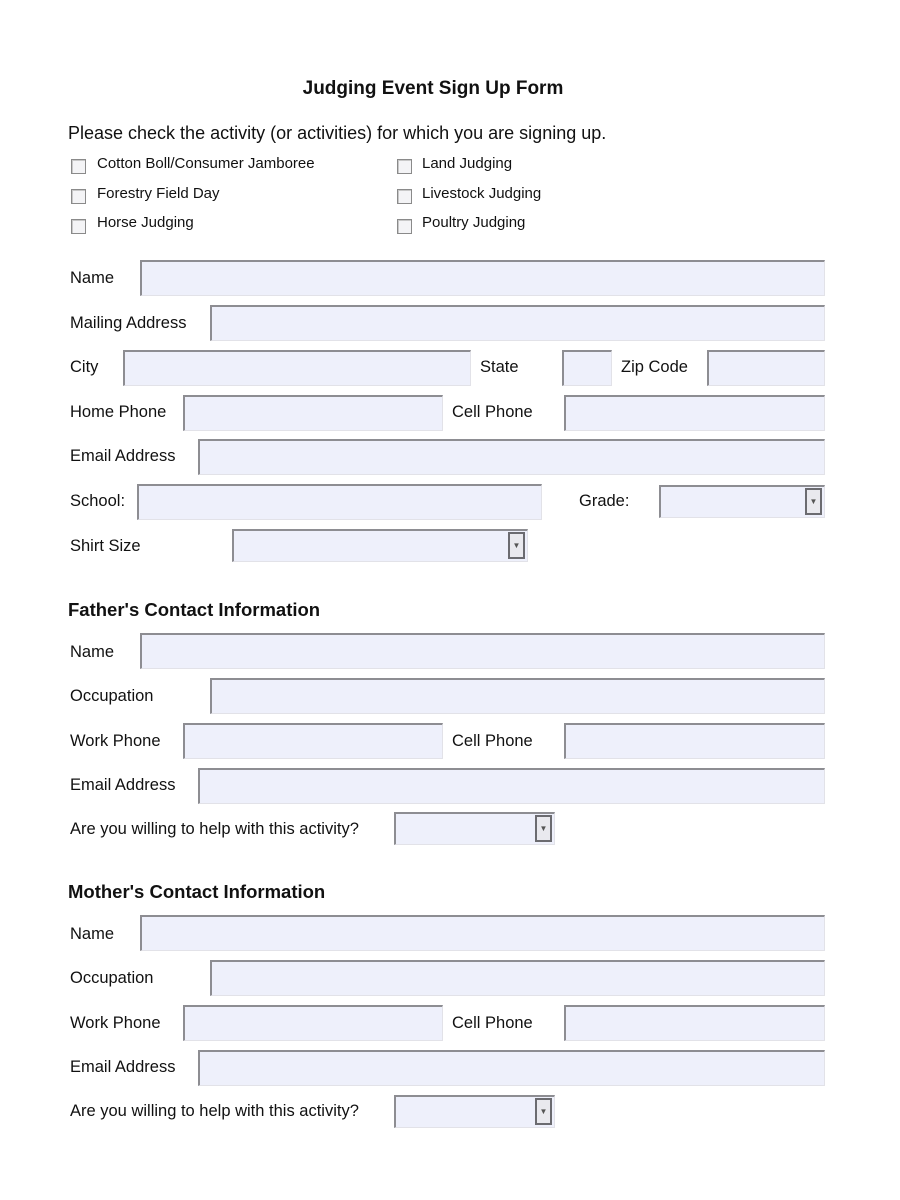  What do you see at coordinates (482, 278) in the screenshot?
I see `name-input` at bounding box center [482, 278].